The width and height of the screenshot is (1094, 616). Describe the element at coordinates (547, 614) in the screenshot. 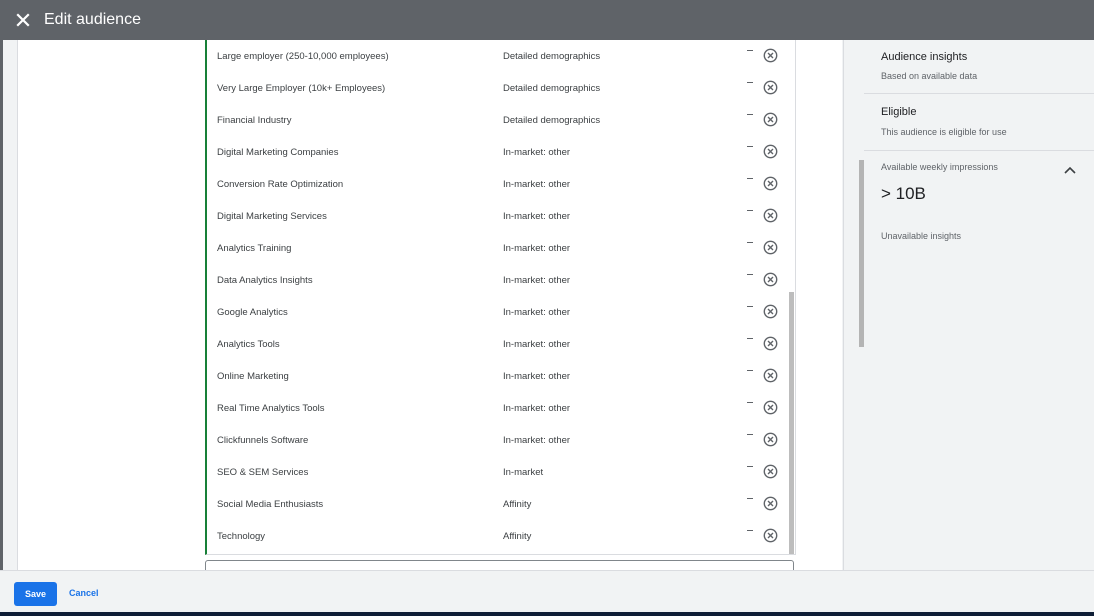

I see `taskbar-edge` at that location.